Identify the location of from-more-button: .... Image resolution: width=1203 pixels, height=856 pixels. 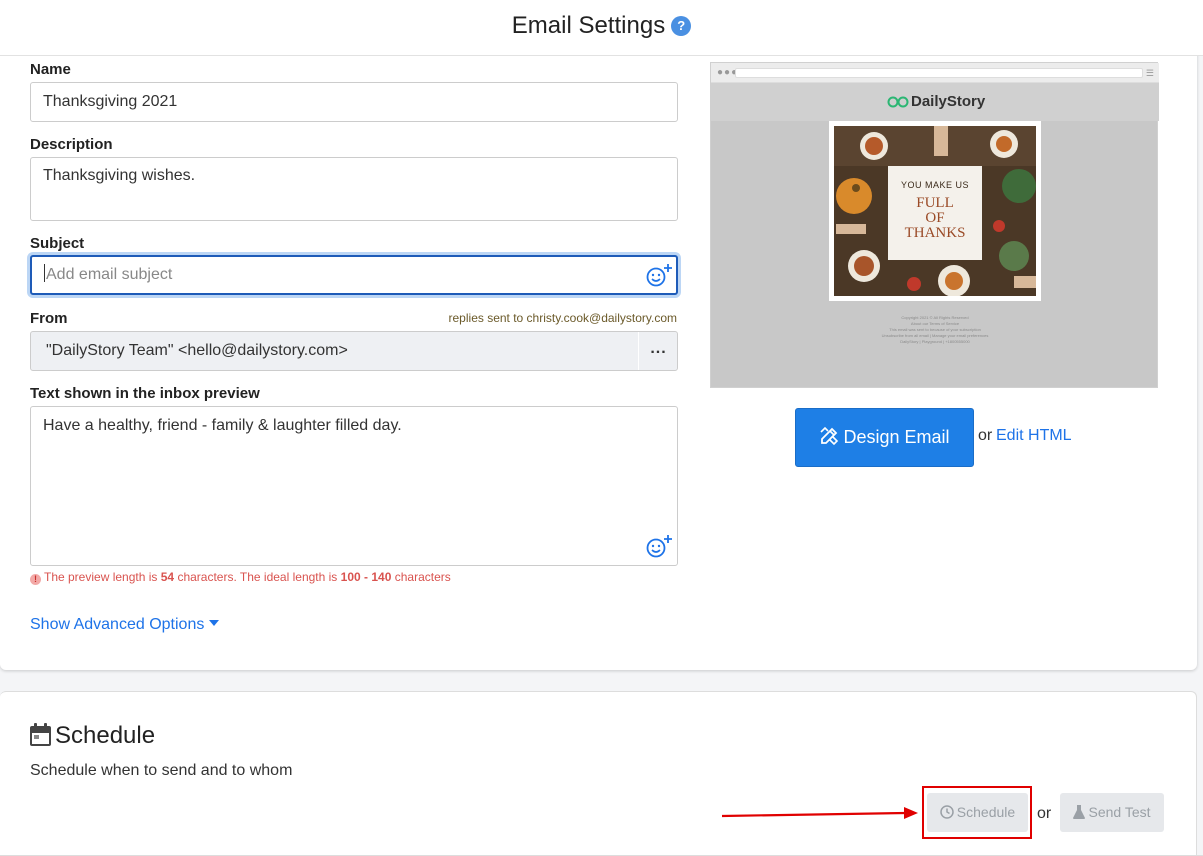
(658, 351).